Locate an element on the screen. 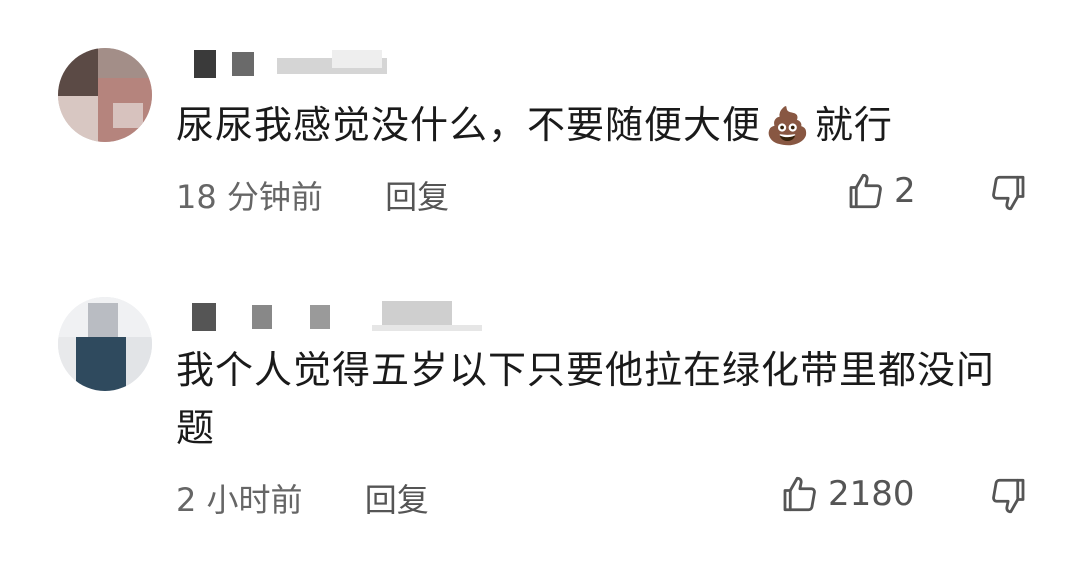 This screenshot has height=565, width=1080. comment-content: 尿尿我感觉没什么，不要随便大便 💩 就行 is located at coordinates (598, 126).